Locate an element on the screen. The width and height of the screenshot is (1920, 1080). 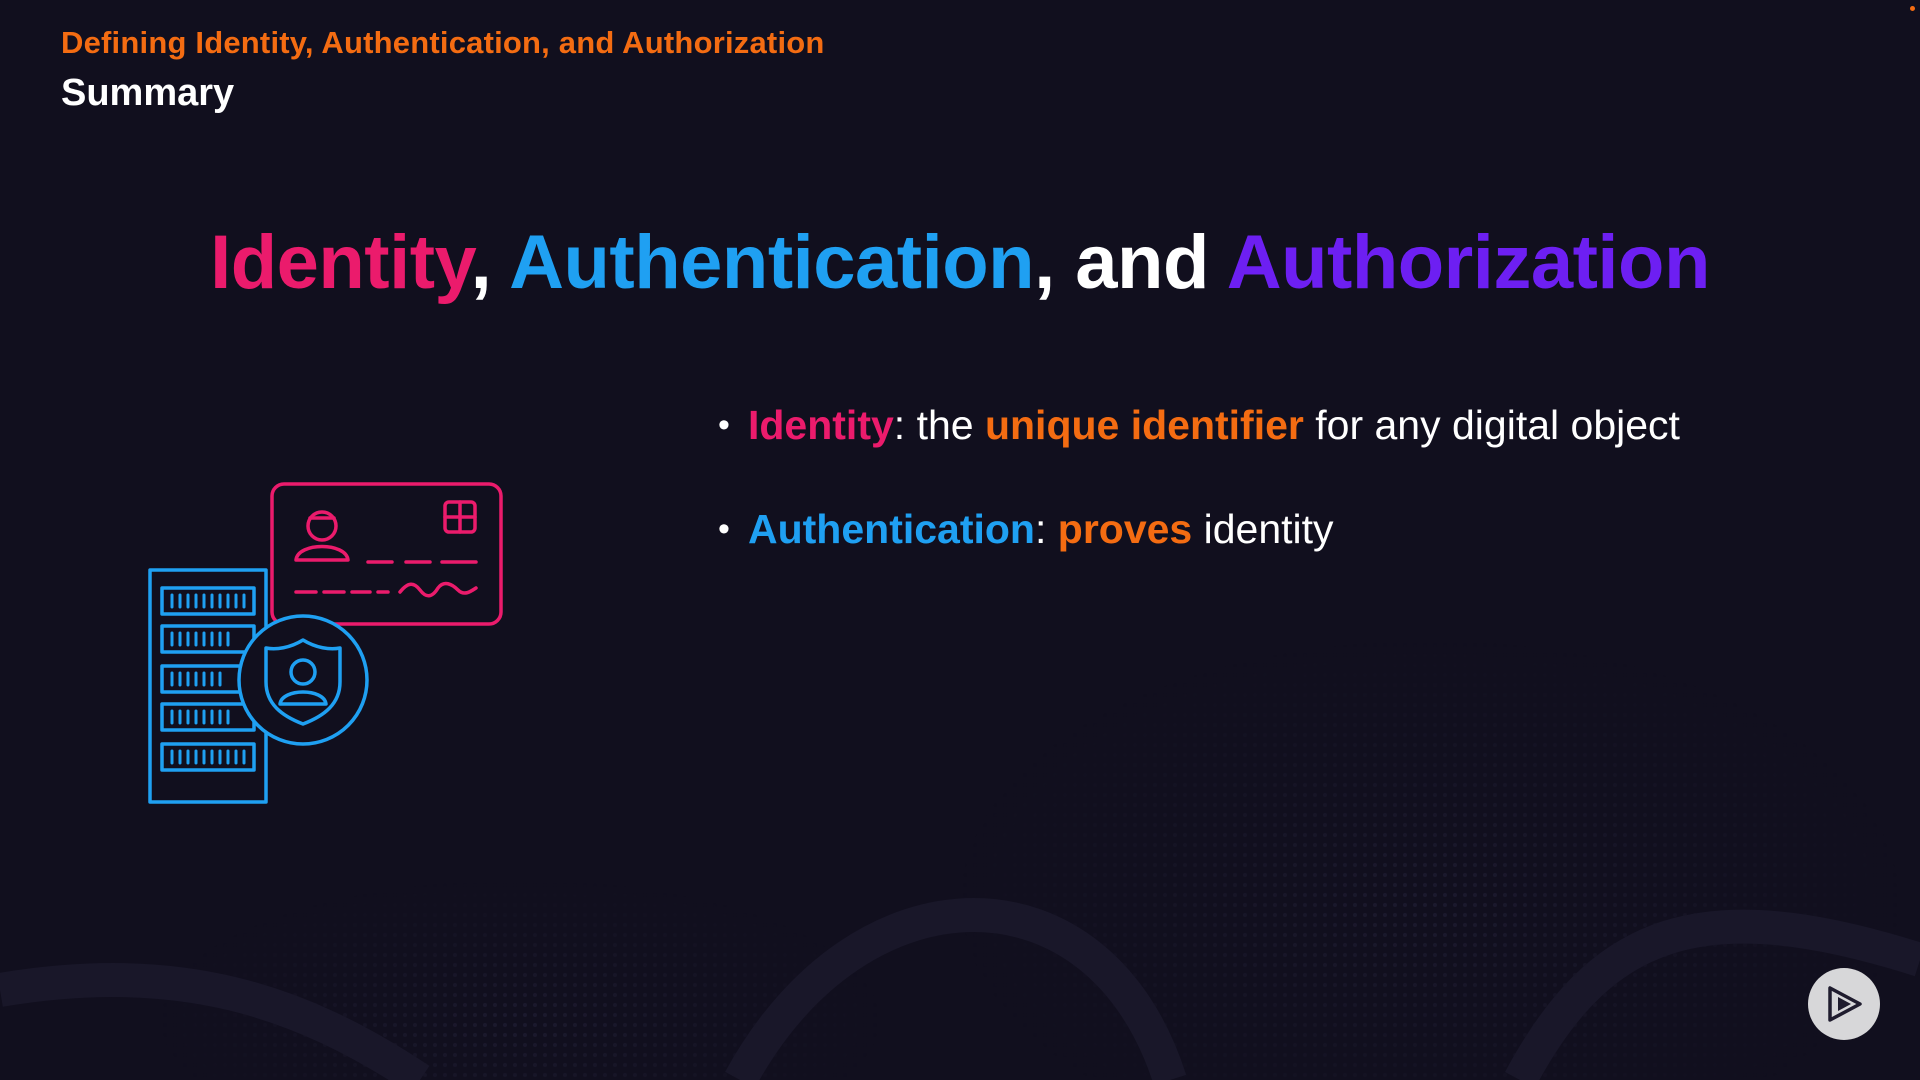
bullet-connector: : the is located at coordinates (939, 425).